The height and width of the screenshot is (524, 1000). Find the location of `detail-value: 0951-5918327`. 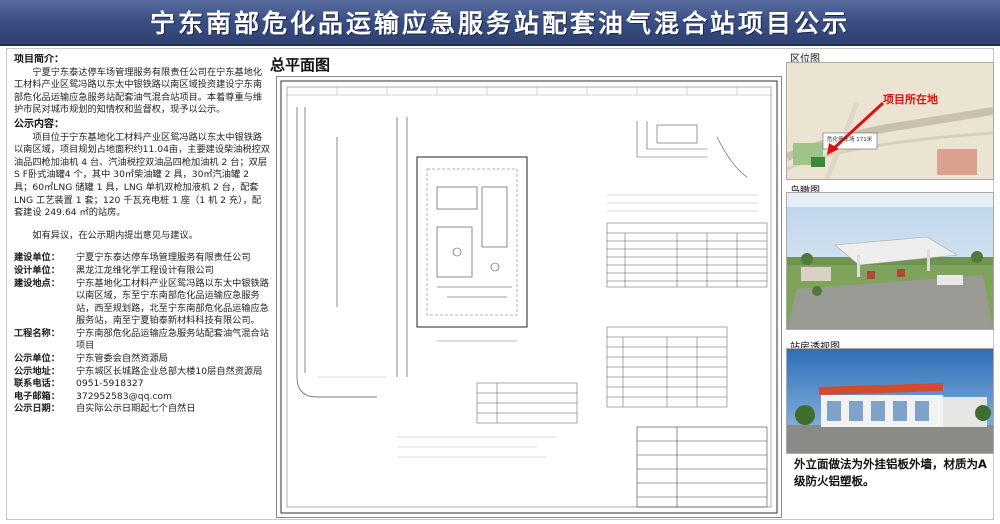

detail-value: 0951-5918327 is located at coordinates (110, 384).